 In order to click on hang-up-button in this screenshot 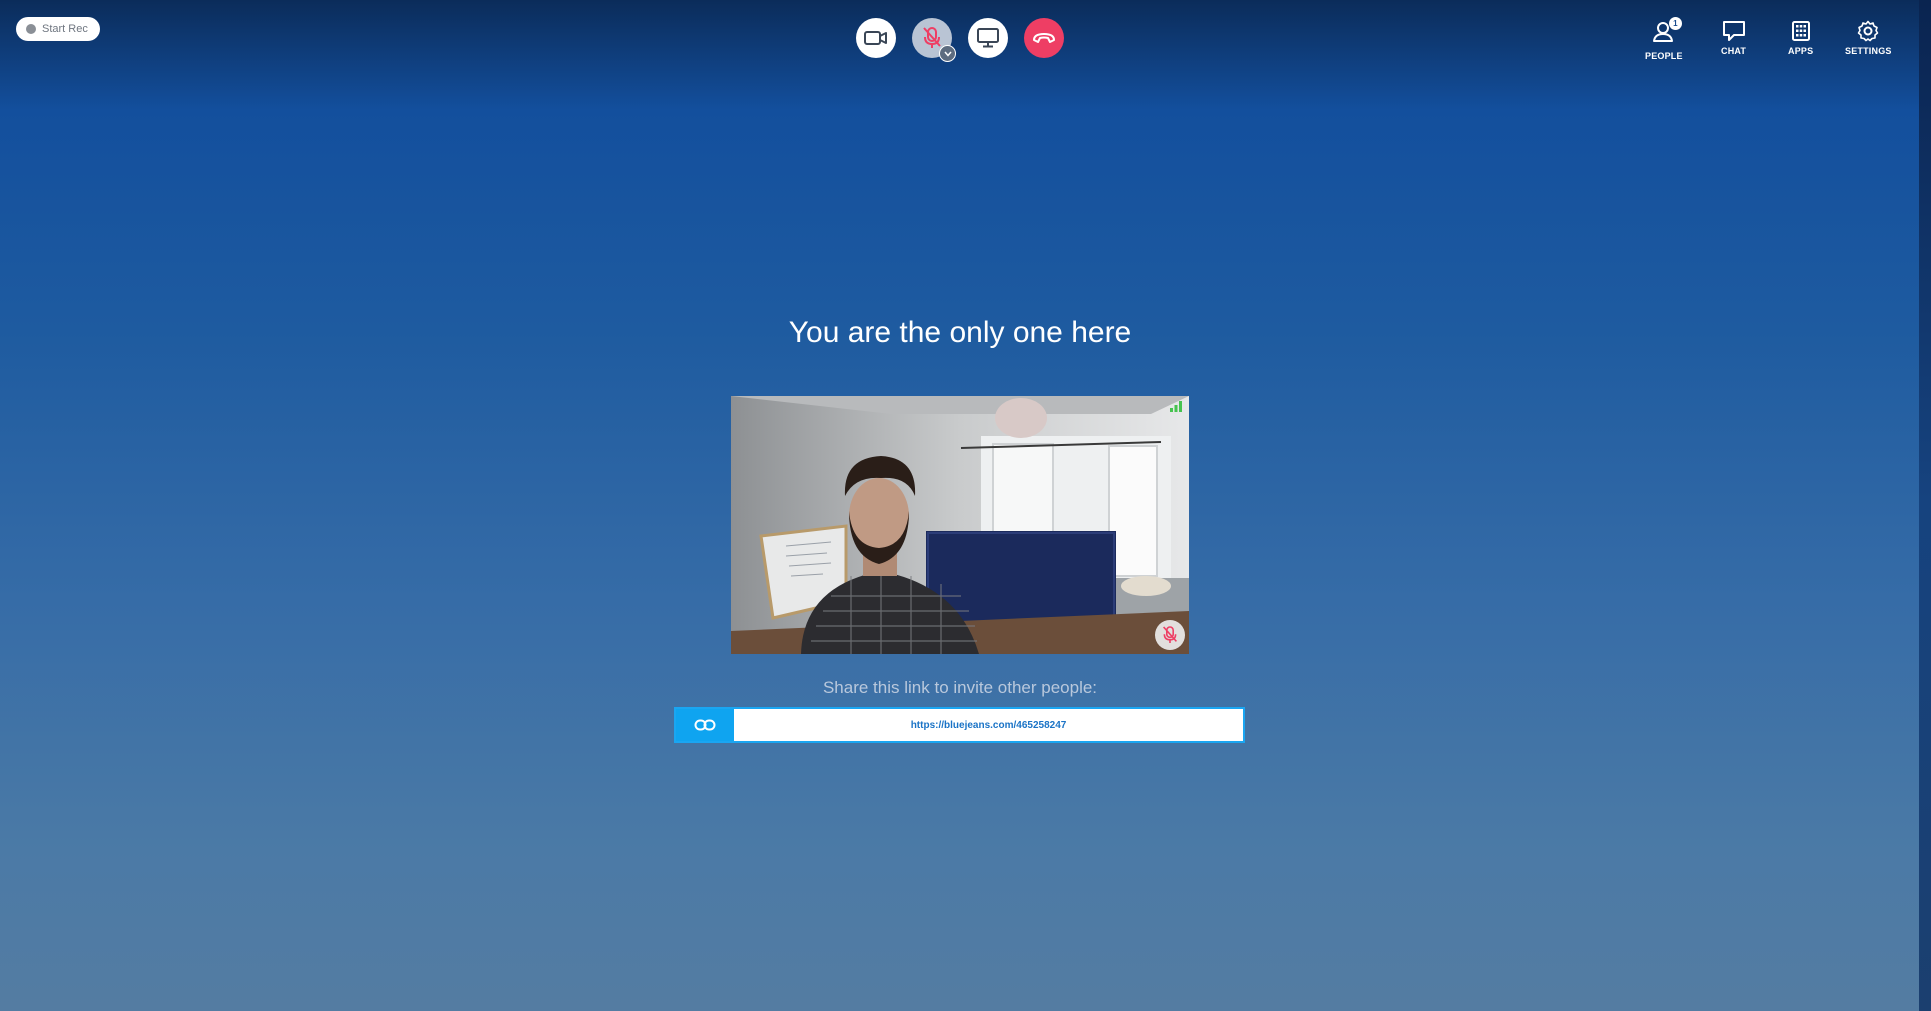, I will do `click(1044, 38)`.